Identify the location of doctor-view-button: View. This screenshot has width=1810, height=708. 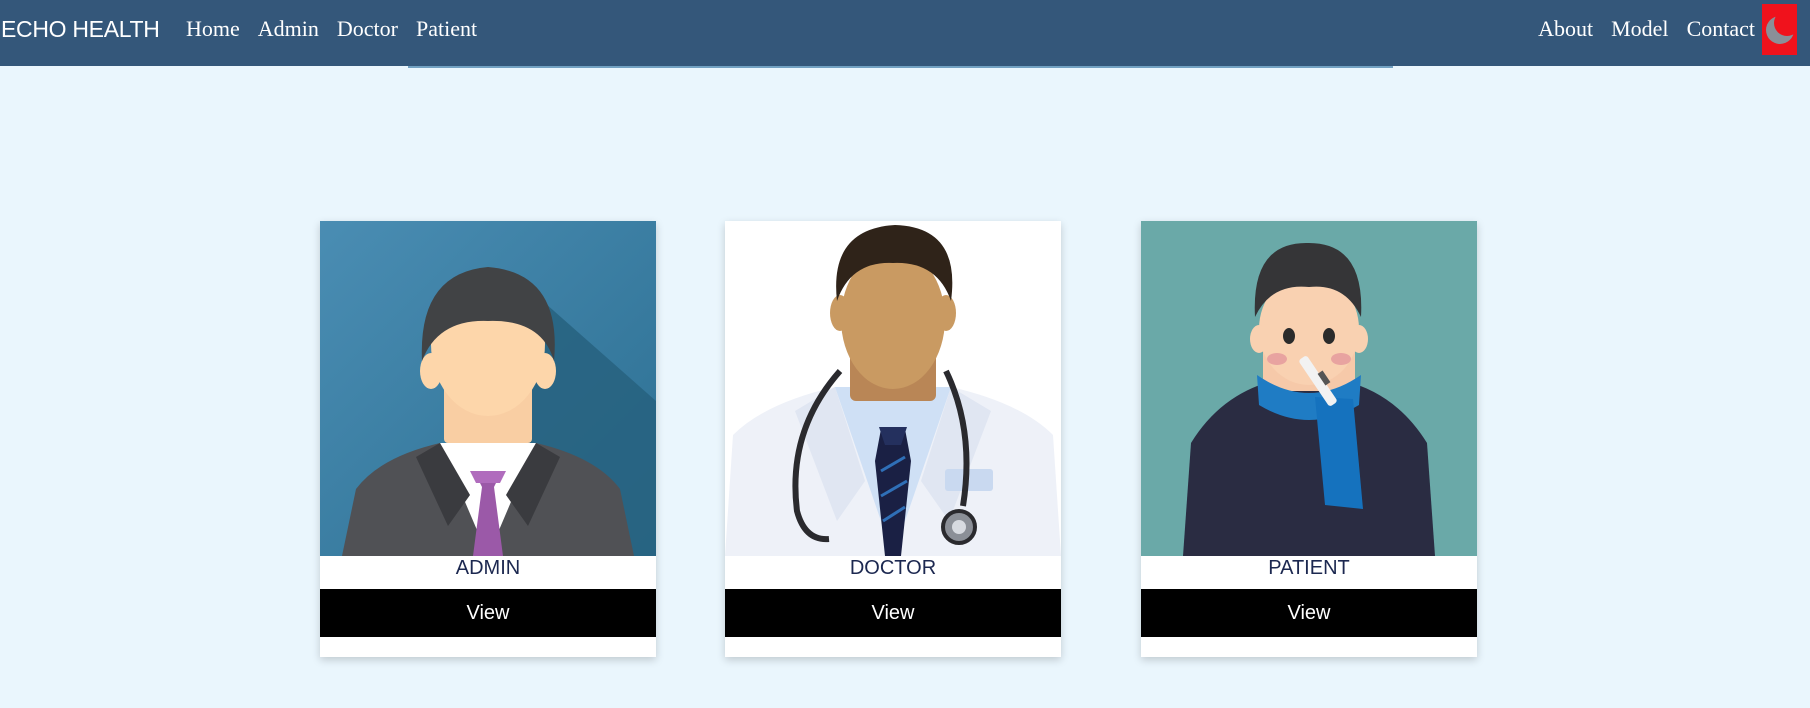
(893, 613).